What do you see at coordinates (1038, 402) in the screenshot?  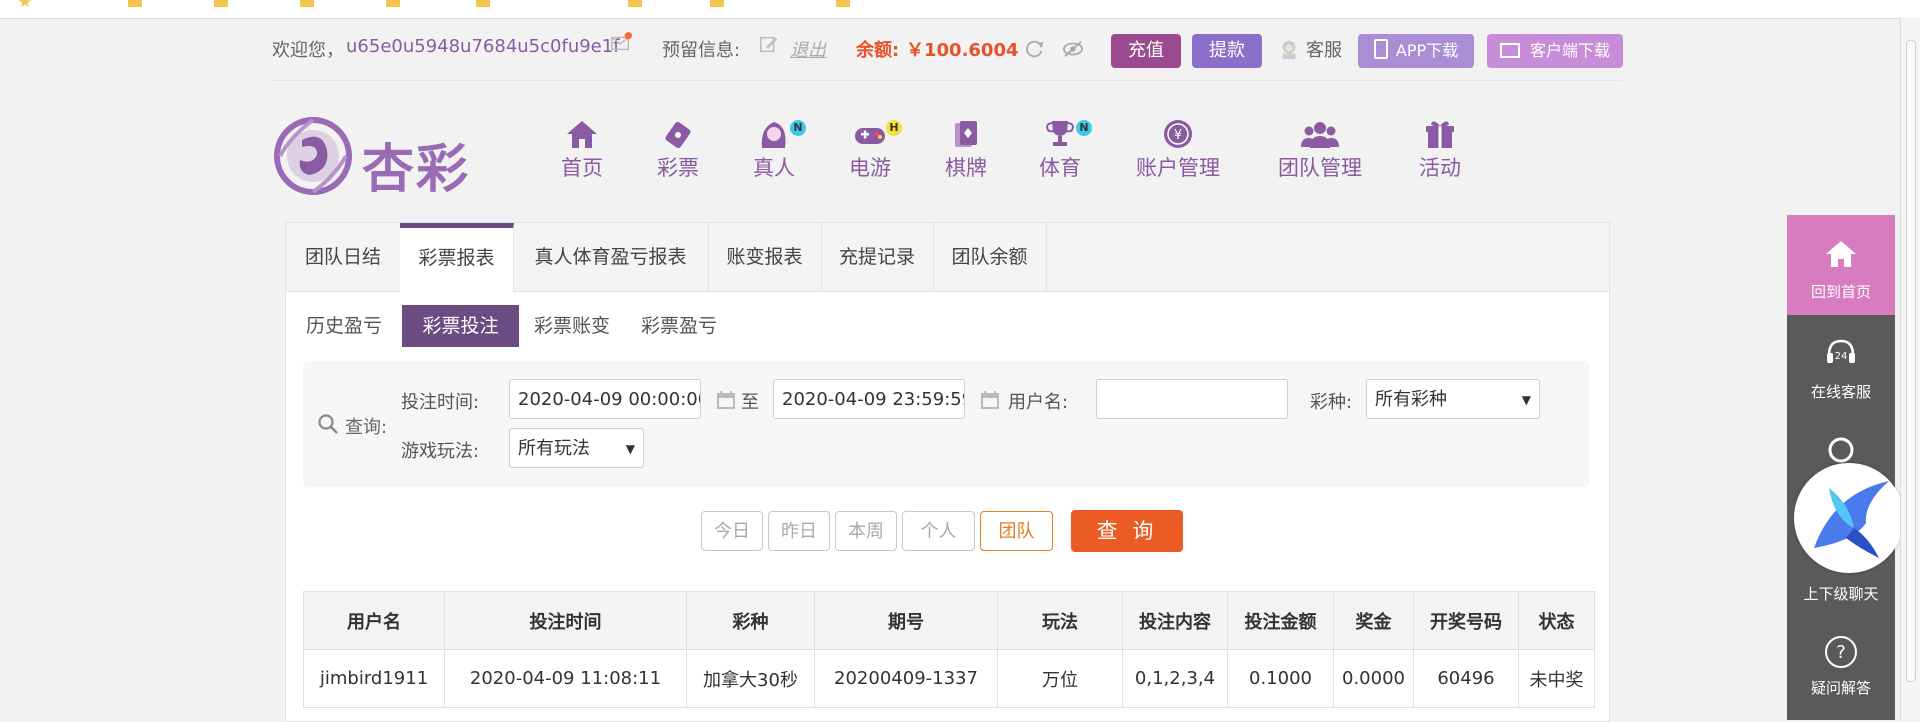 I see `username-label: 用户名:` at bounding box center [1038, 402].